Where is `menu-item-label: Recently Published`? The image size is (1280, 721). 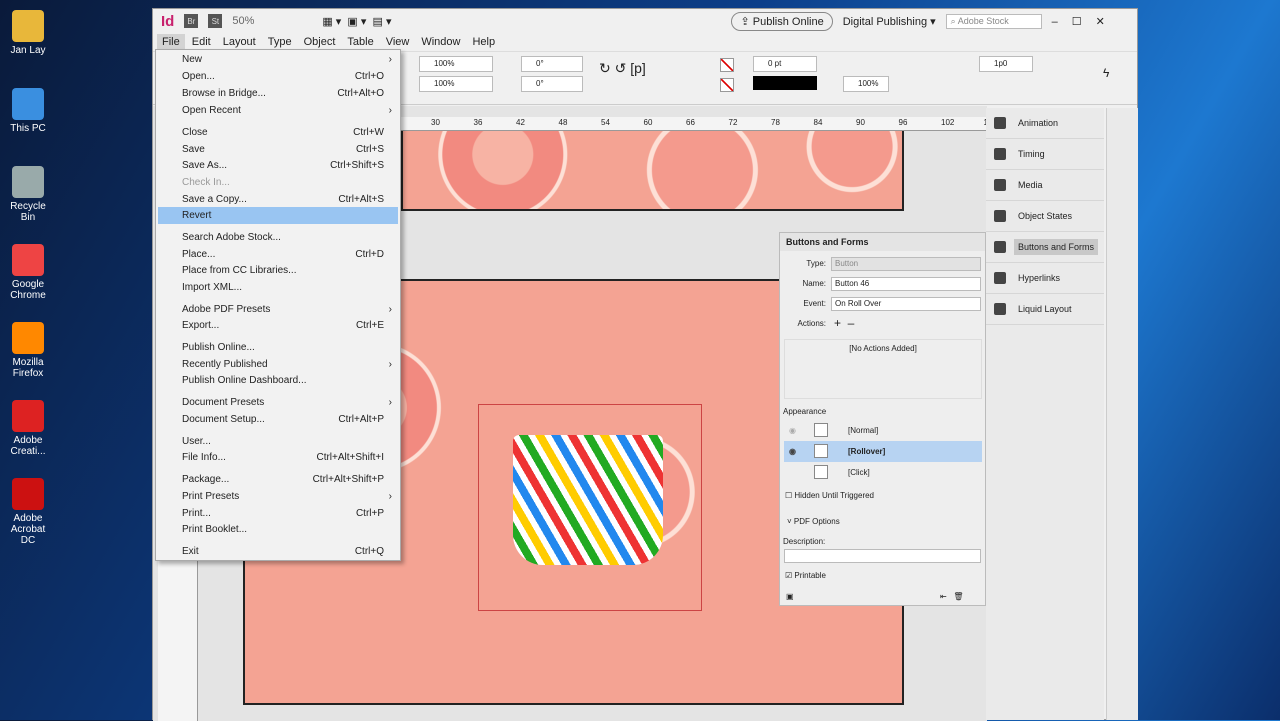 menu-item-label: Recently Published is located at coordinates (225, 364).